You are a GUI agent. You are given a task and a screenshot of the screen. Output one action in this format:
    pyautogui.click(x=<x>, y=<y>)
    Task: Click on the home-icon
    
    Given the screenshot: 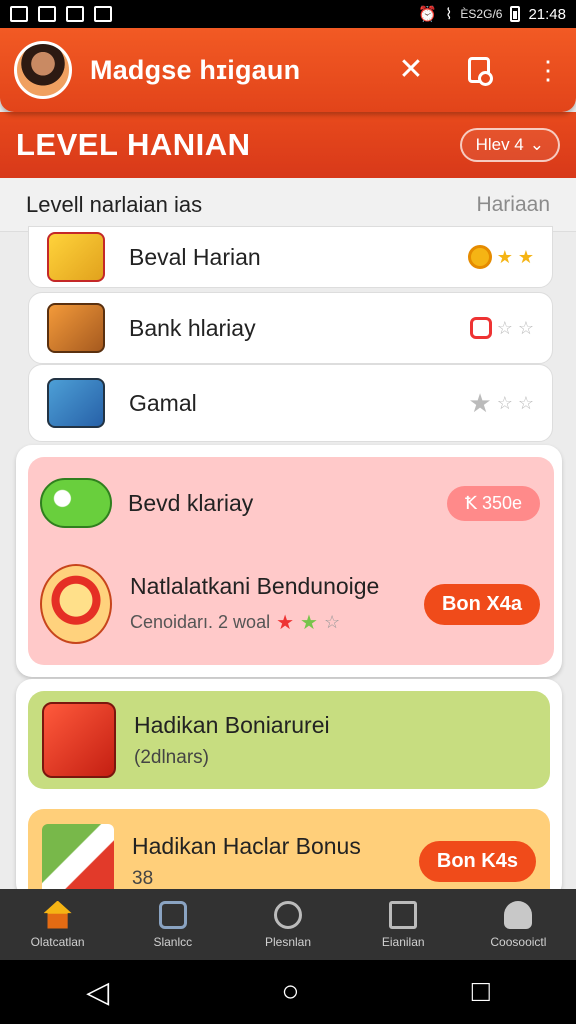 What is the action you would take?
    pyautogui.click(x=57, y=914)
    